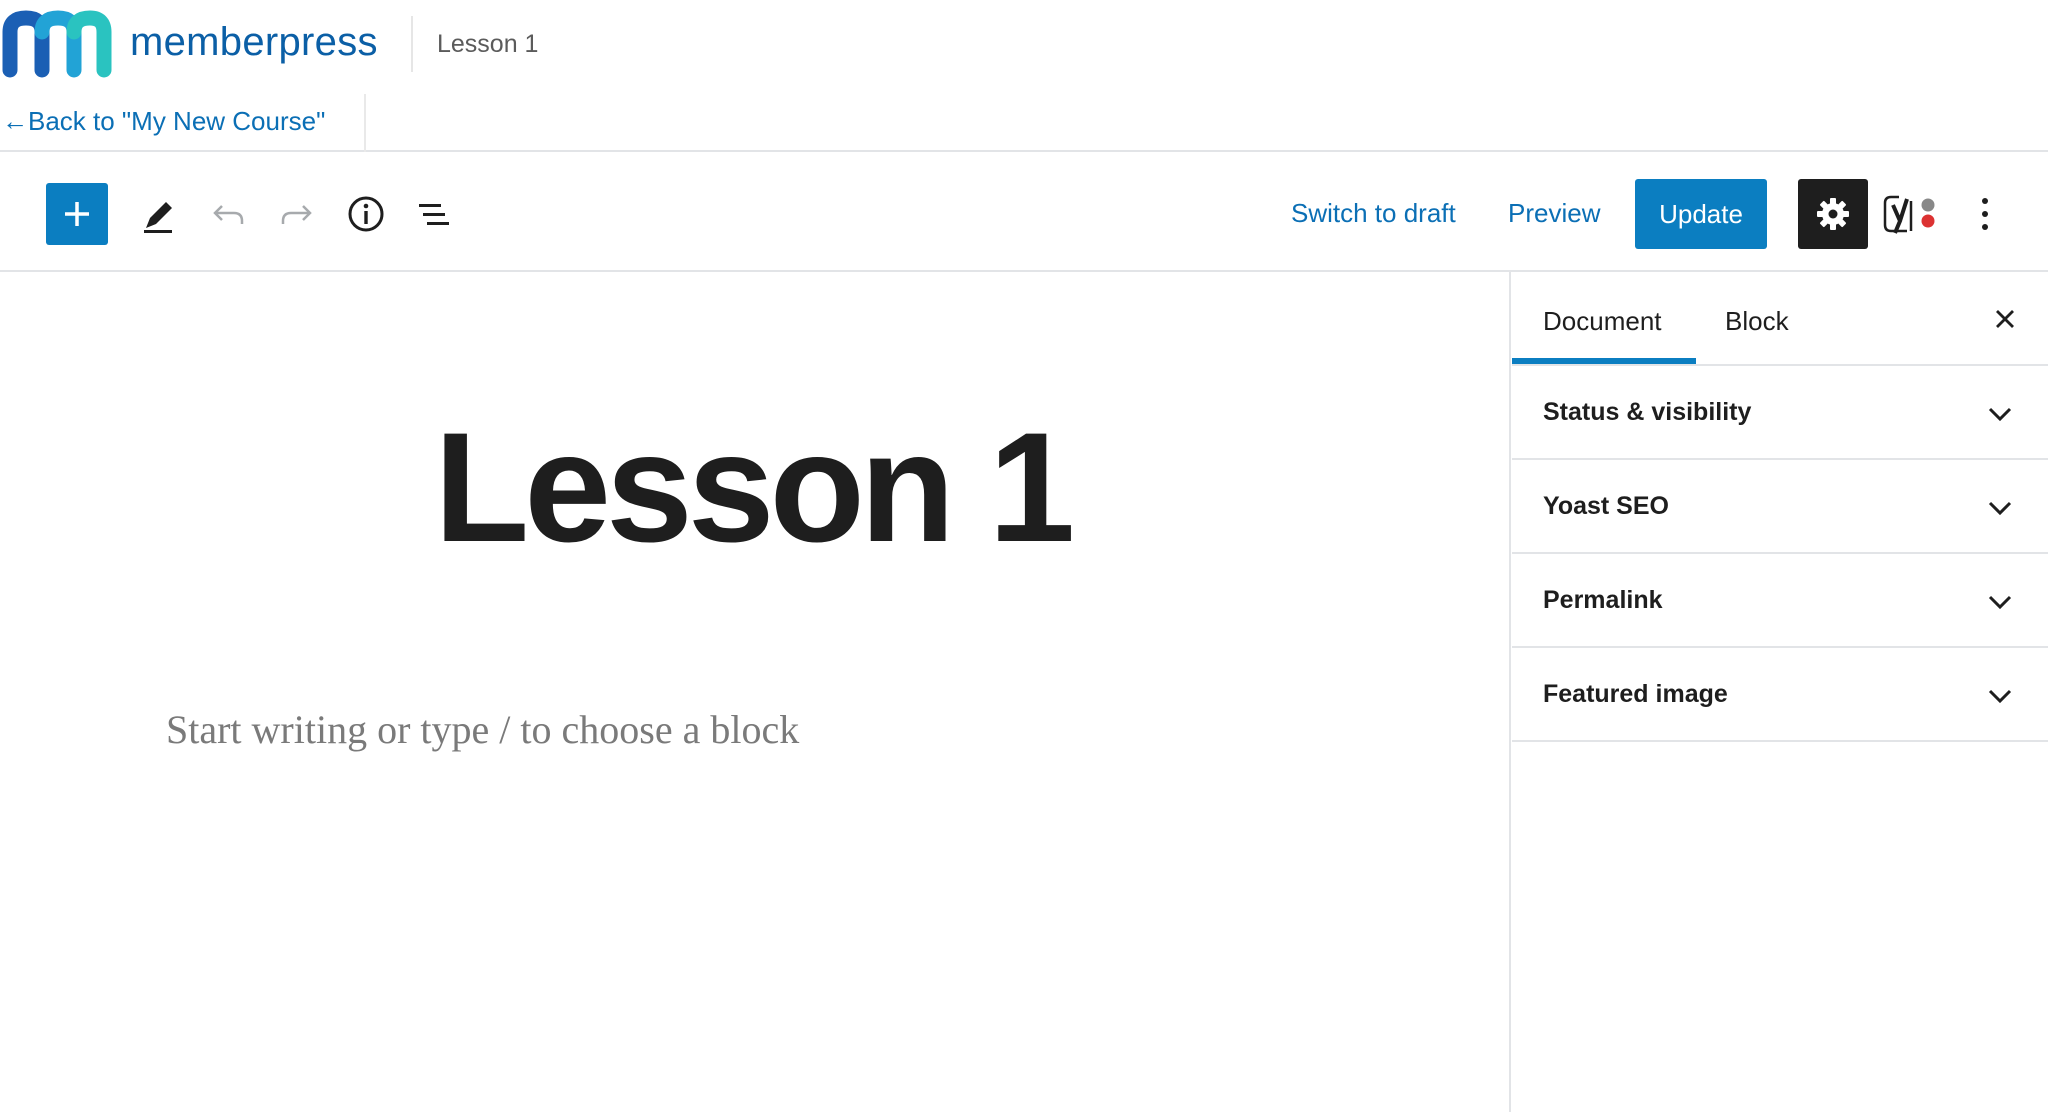  I want to click on list-view-icon, so click(434, 214).